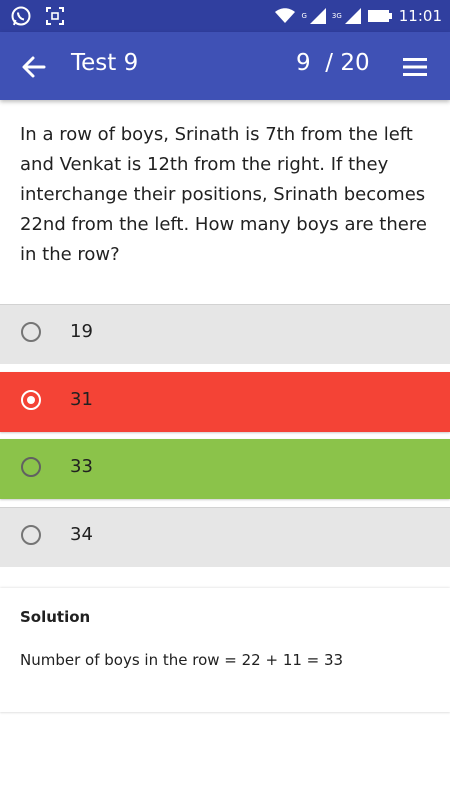 This screenshot has width=450, height=800. I want to click on radio-selected-icon, so click(31, 400).